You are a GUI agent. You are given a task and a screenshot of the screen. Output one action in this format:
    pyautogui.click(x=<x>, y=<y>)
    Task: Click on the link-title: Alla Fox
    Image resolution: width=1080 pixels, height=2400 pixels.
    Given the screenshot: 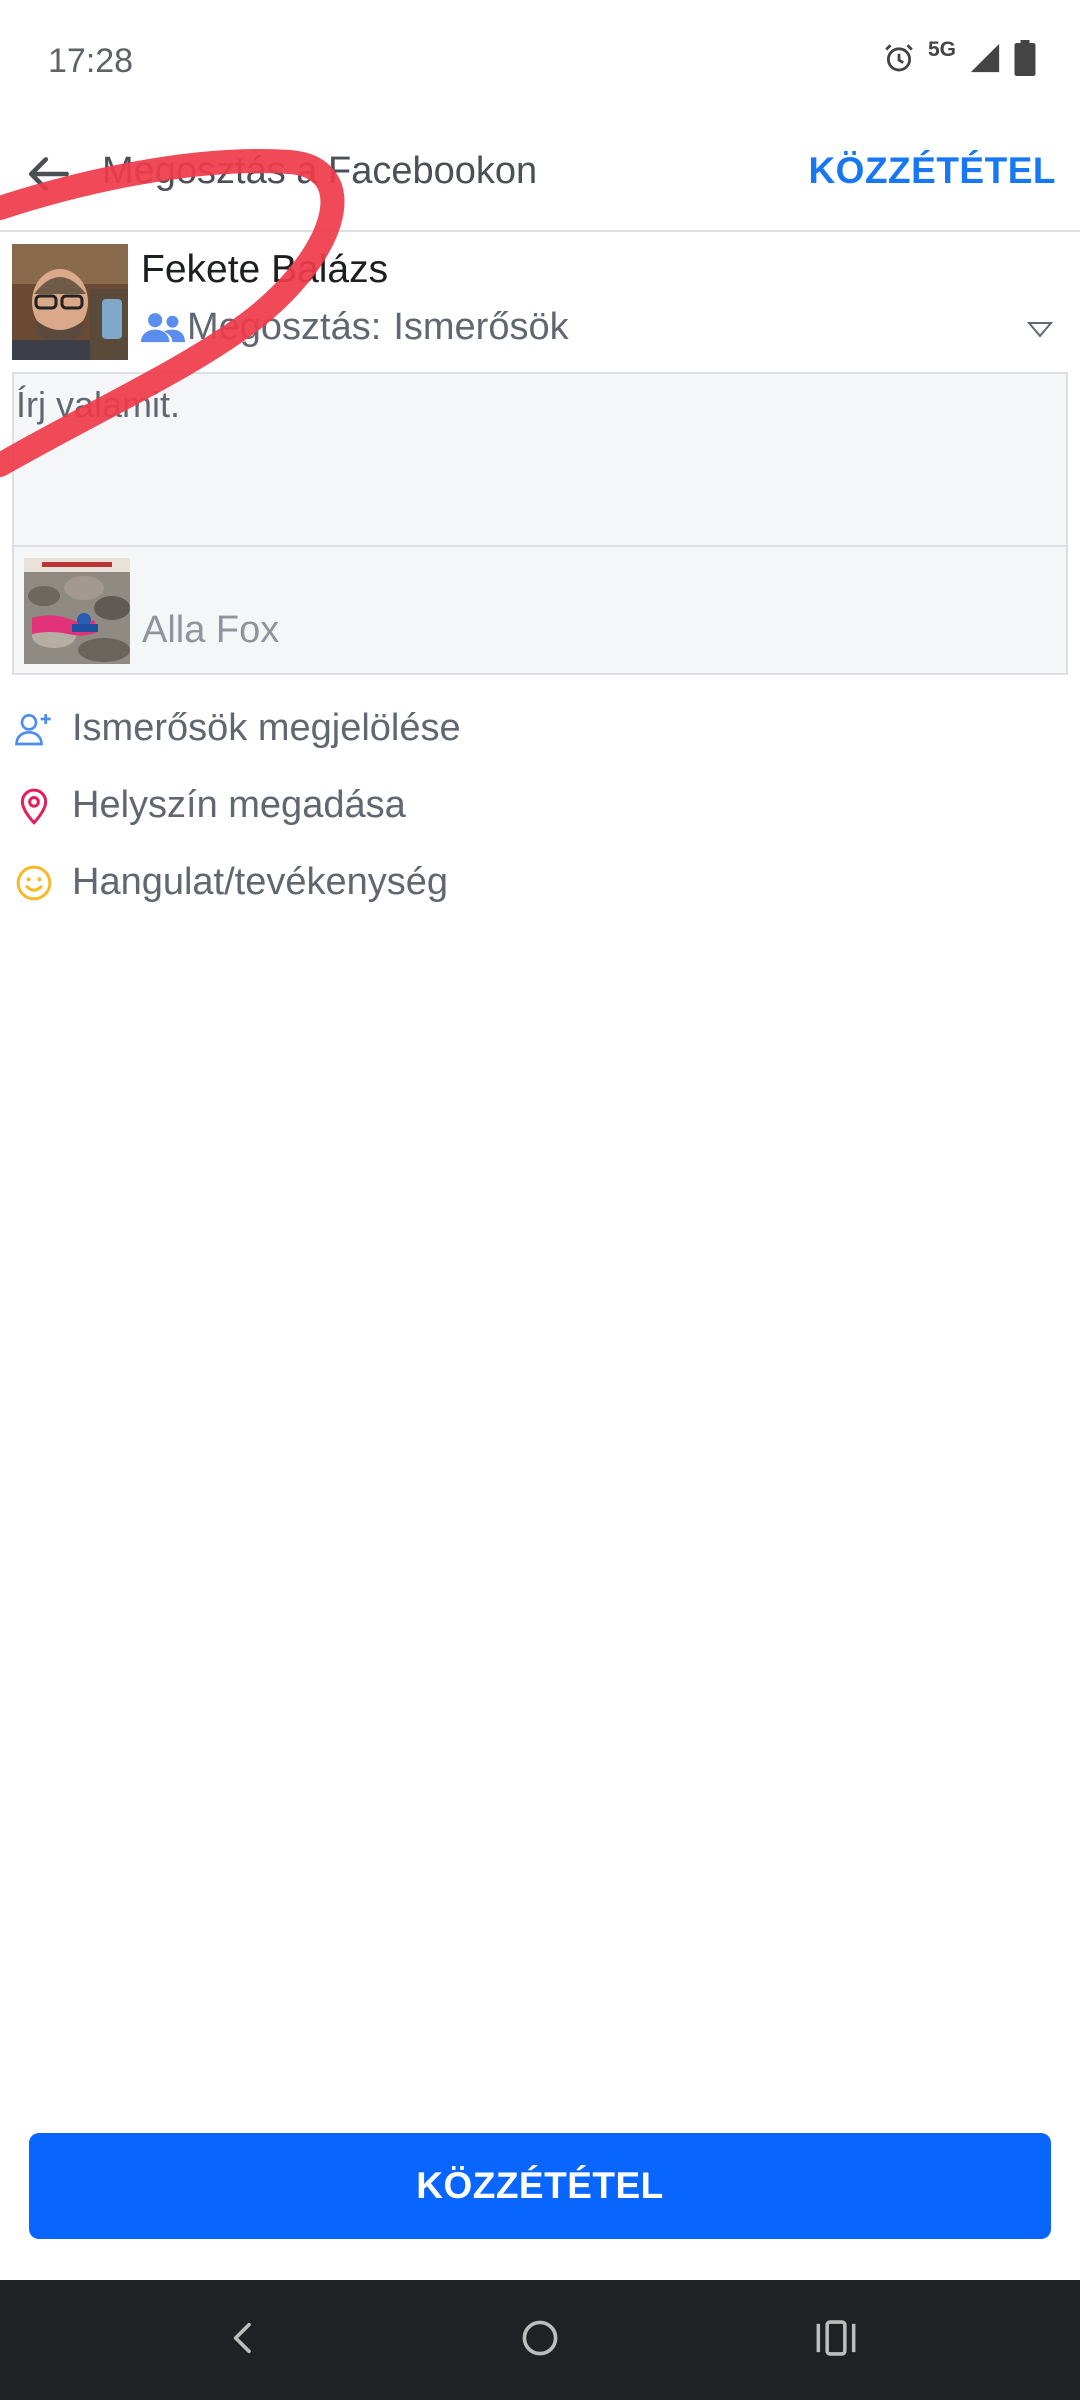 What is the action you would take?
    pyautogui.click(x=211, y=630)
    